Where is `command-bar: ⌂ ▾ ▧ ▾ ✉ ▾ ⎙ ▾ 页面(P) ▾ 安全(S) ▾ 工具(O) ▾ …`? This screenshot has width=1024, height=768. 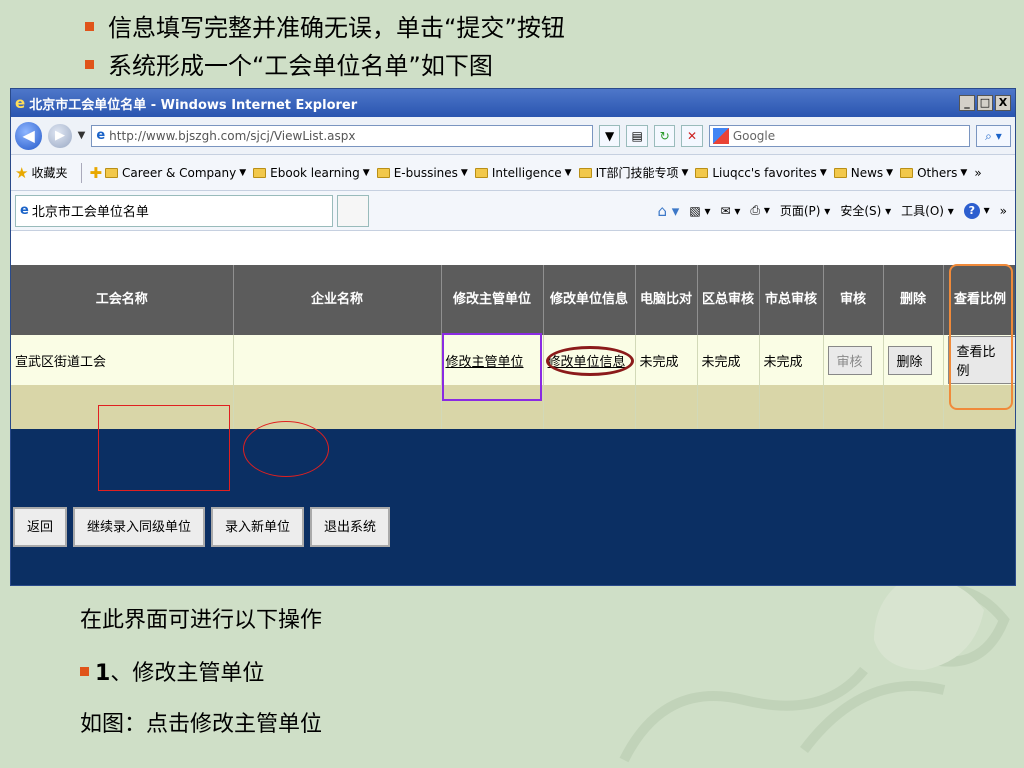
command-bar: ⌂ ▾ ▧ ▾ ✉ ▾ ⎙ ▾ 页面(P) ▾ 安全(S) ▾ 工具(O) ▾ … is located at coordinates (833, 211).